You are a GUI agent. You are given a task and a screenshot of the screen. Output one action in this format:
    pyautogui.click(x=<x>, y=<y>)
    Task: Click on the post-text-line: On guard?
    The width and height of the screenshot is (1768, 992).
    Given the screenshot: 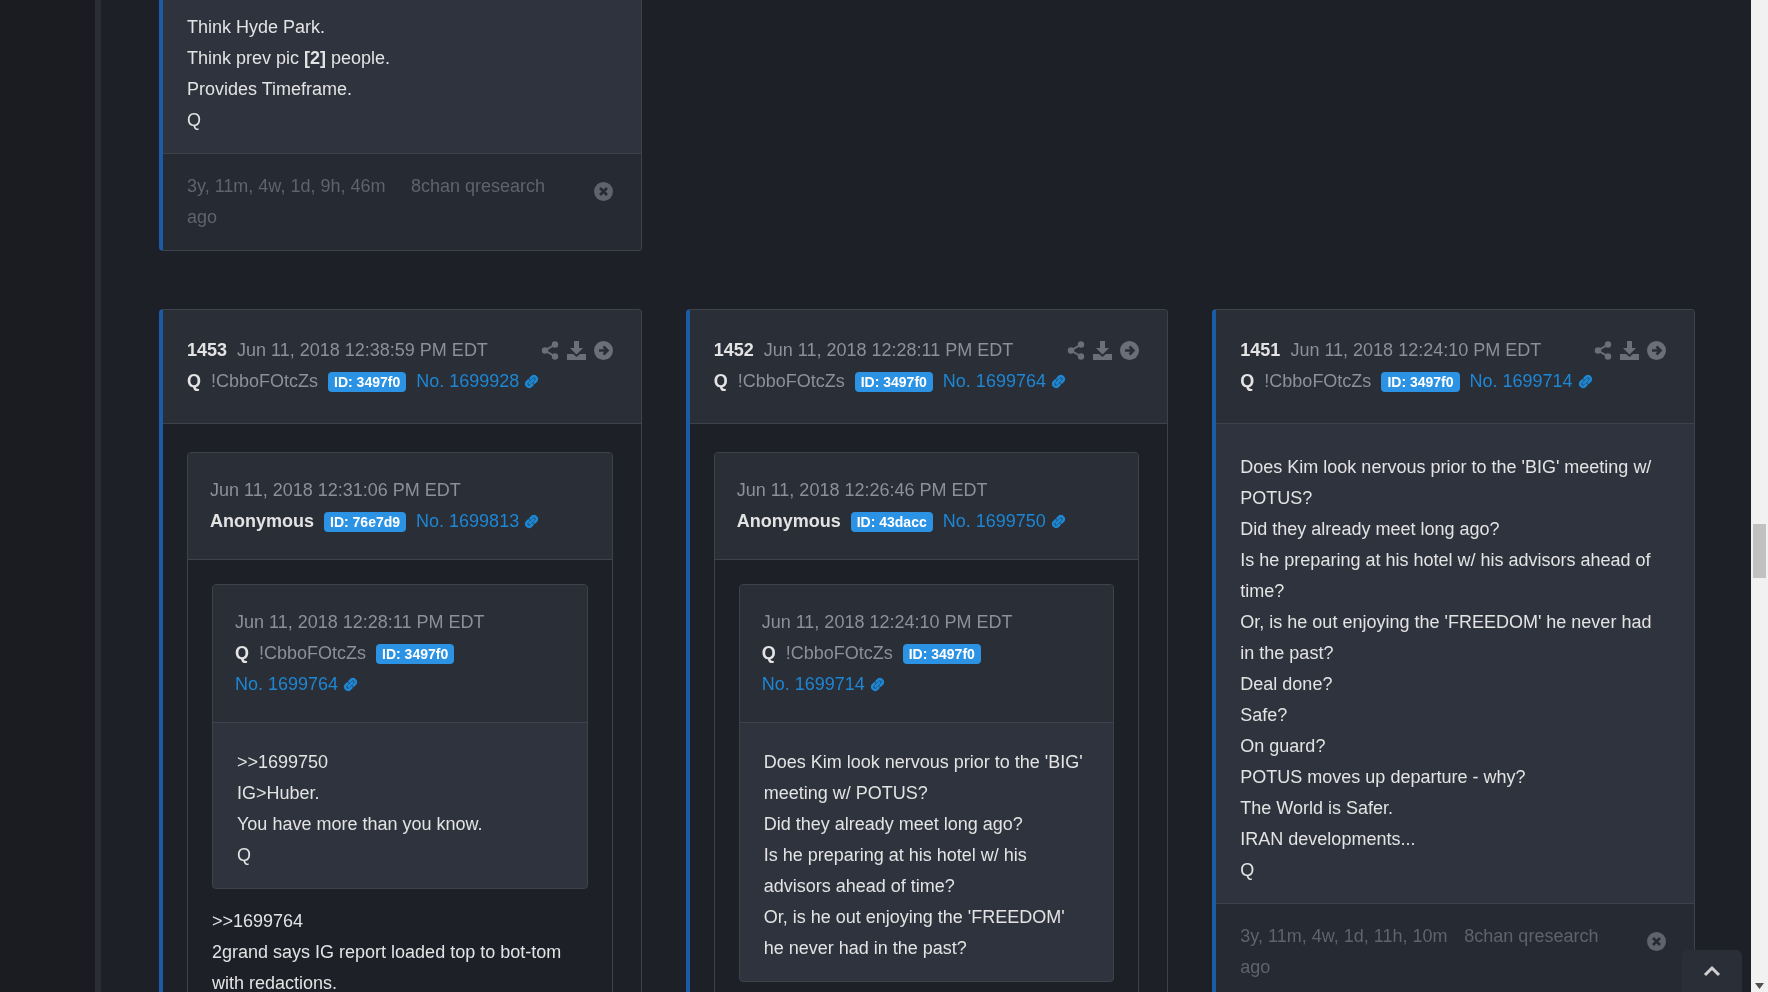 What is the action you would take?
    pyautogui.click(x=1283, y=746)
    